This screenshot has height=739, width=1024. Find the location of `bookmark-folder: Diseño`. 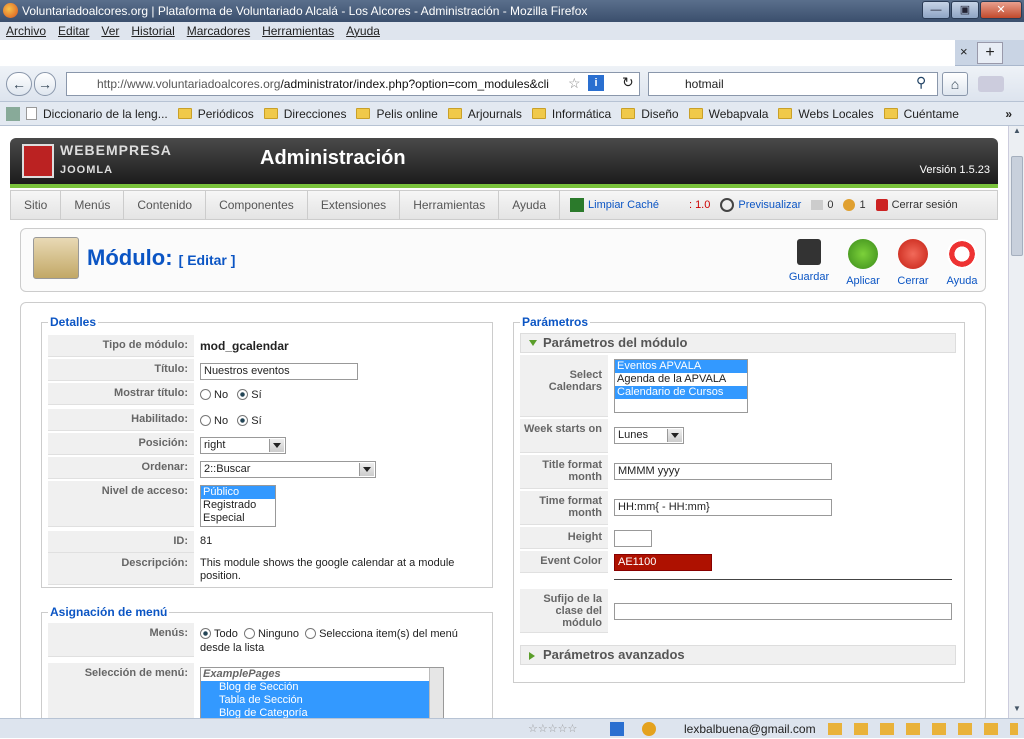

bookmark-folder: Diseño is located at coordinates (650, 114).